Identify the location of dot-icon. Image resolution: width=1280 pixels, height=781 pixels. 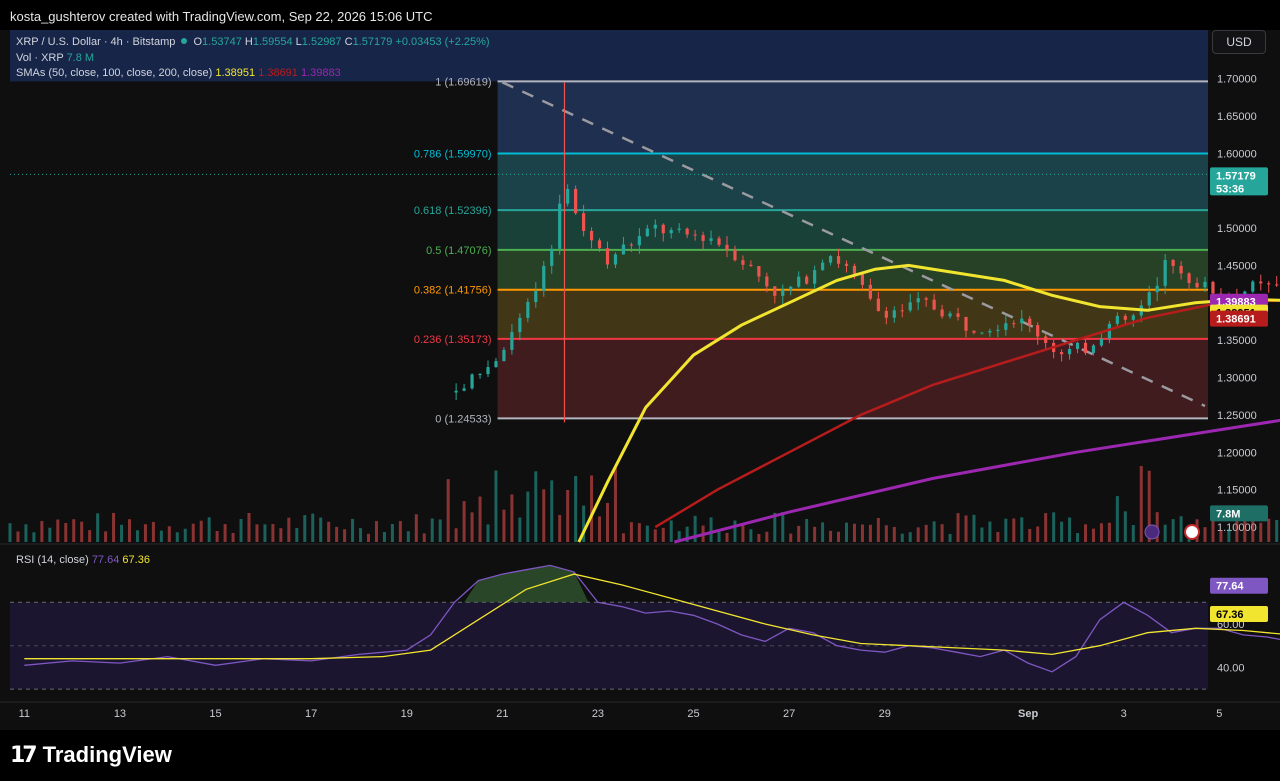
(184, 41).